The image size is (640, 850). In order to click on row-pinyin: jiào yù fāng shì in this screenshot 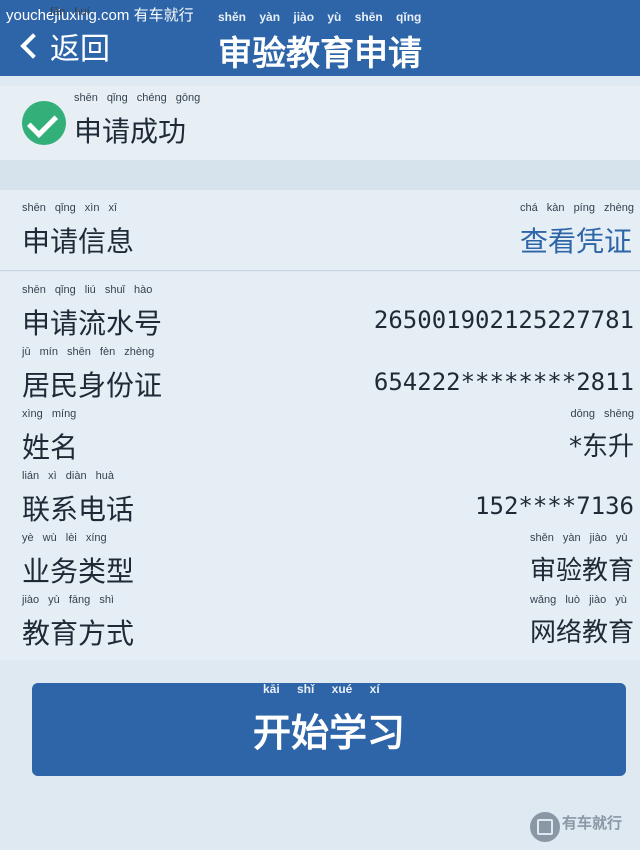, I will do `click(68, 600)`.